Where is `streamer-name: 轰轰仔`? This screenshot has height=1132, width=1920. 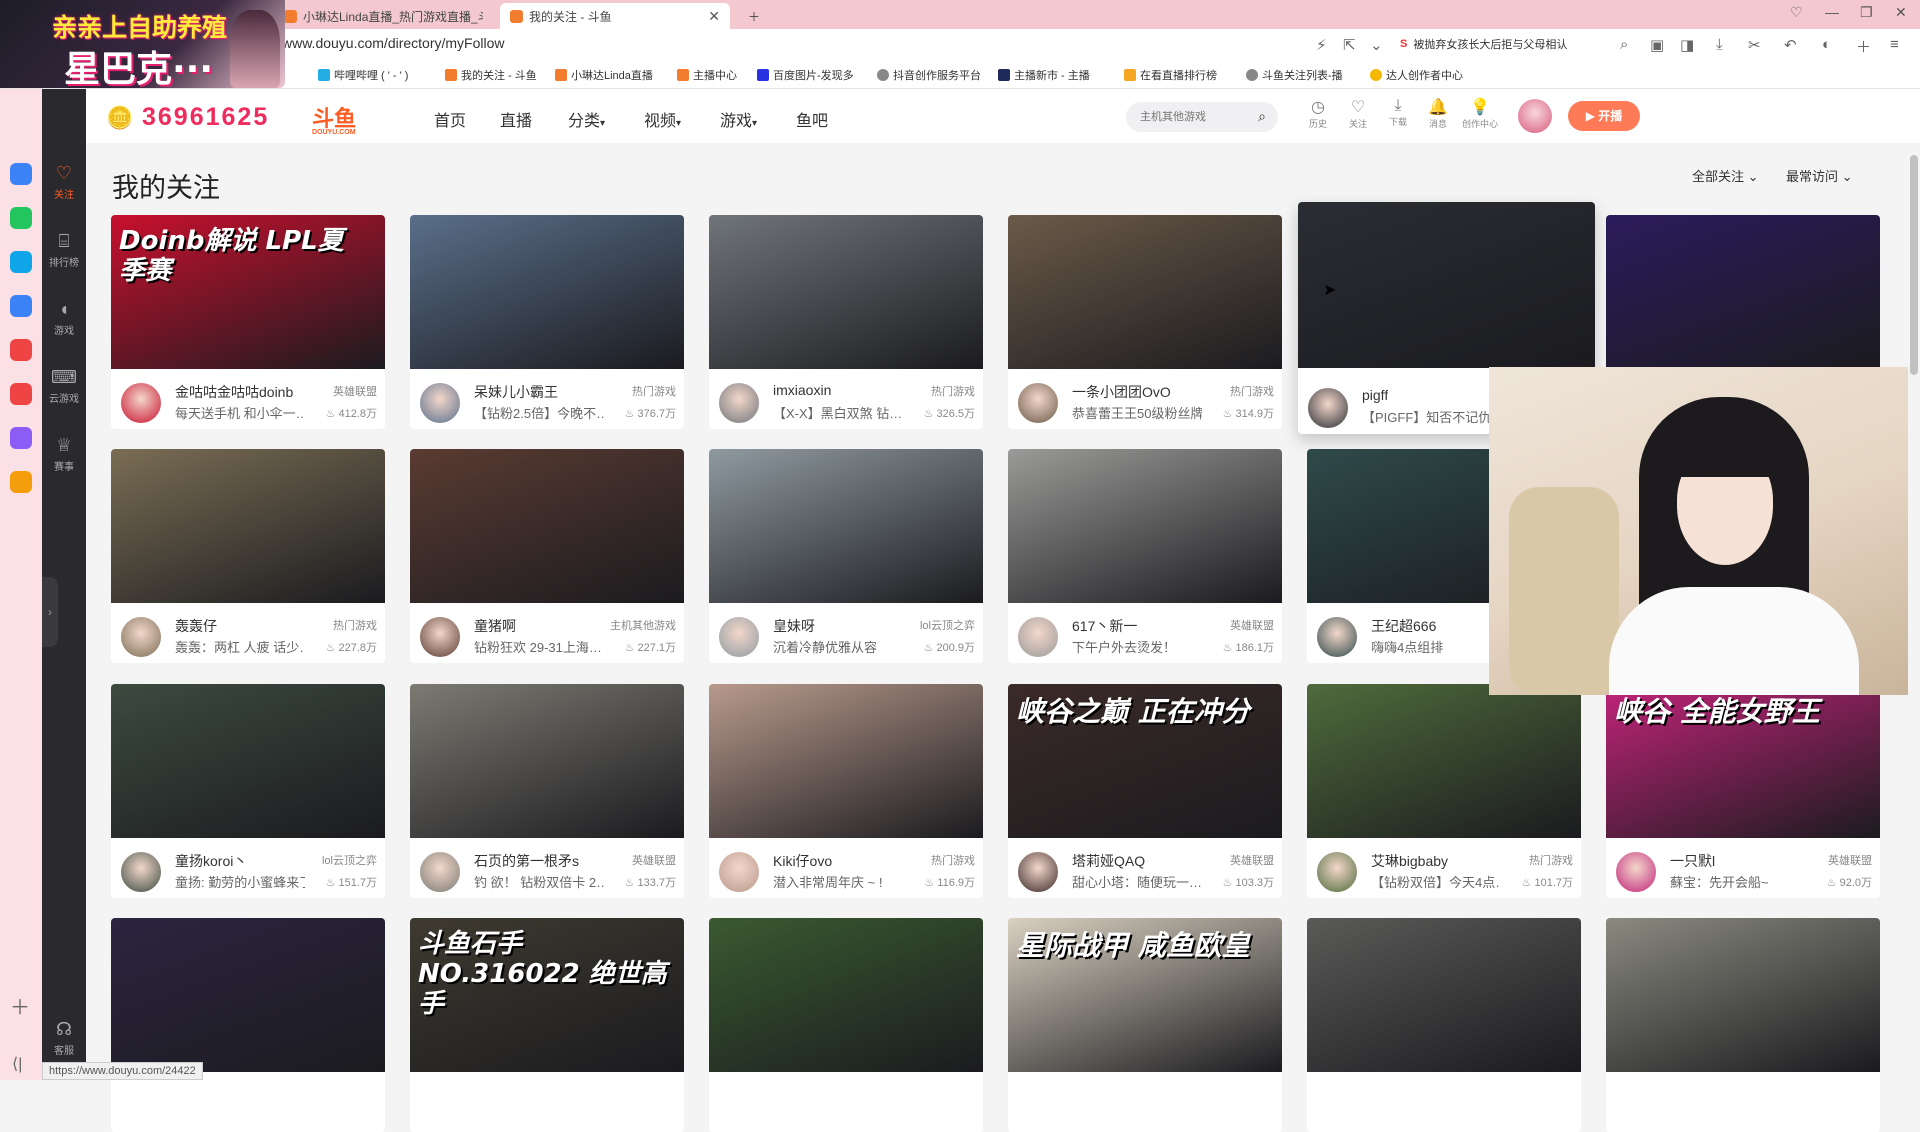
streamer-name: 轰轰仔 is located at coordinates (196, 626).